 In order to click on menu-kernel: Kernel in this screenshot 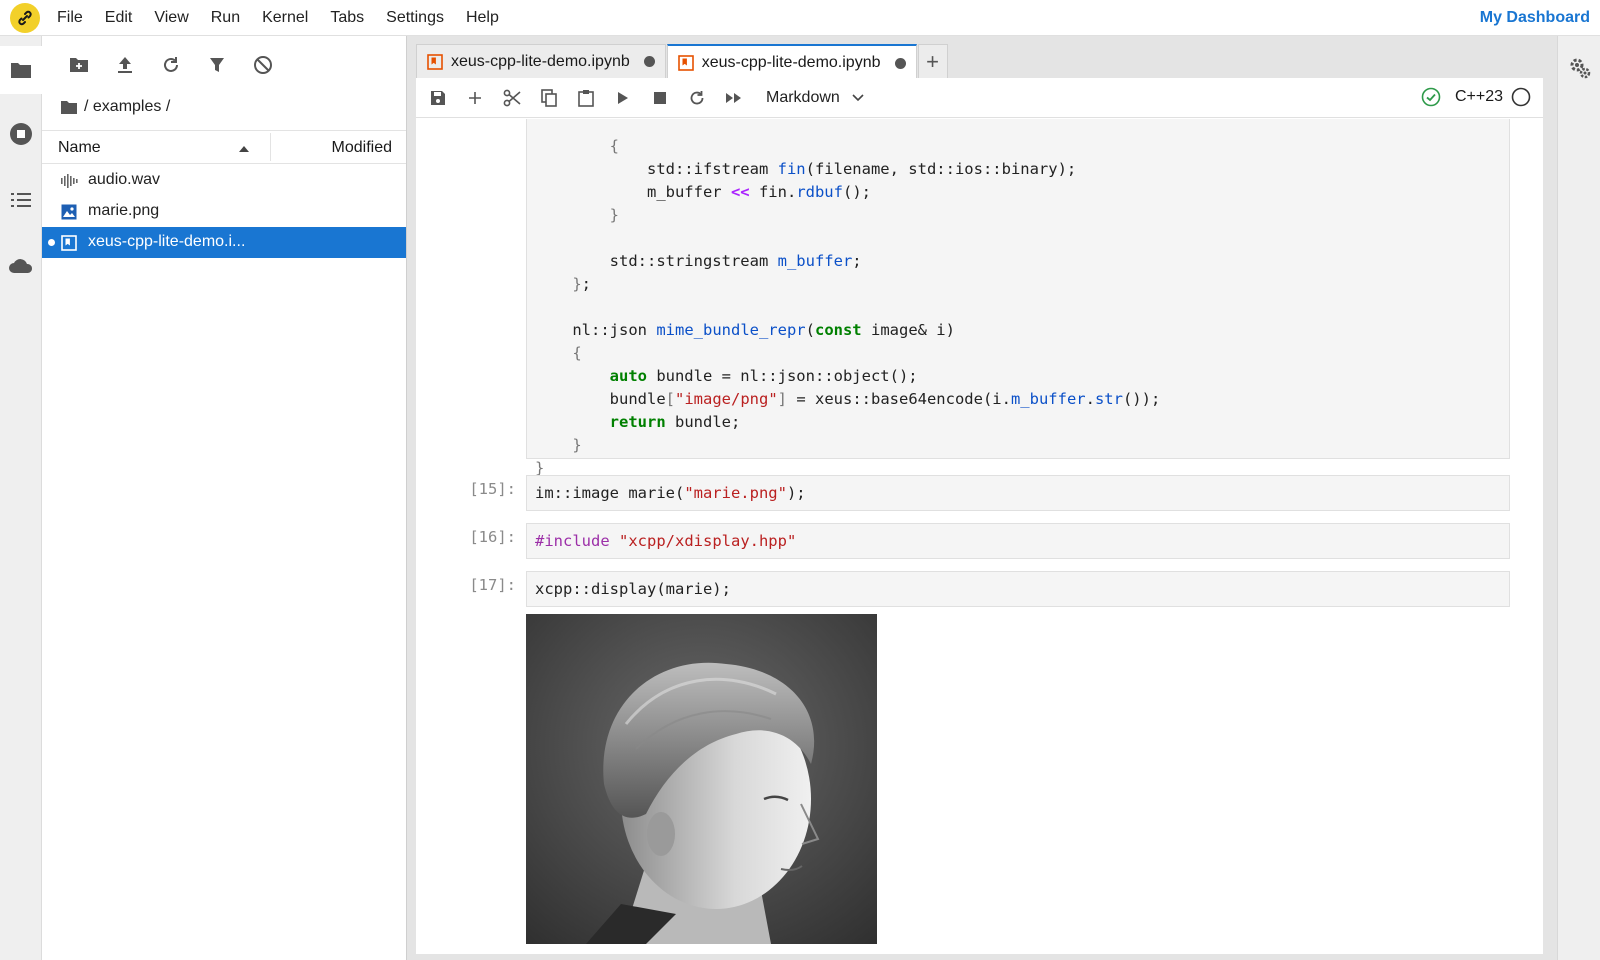, I will do `click(285, 18)`.